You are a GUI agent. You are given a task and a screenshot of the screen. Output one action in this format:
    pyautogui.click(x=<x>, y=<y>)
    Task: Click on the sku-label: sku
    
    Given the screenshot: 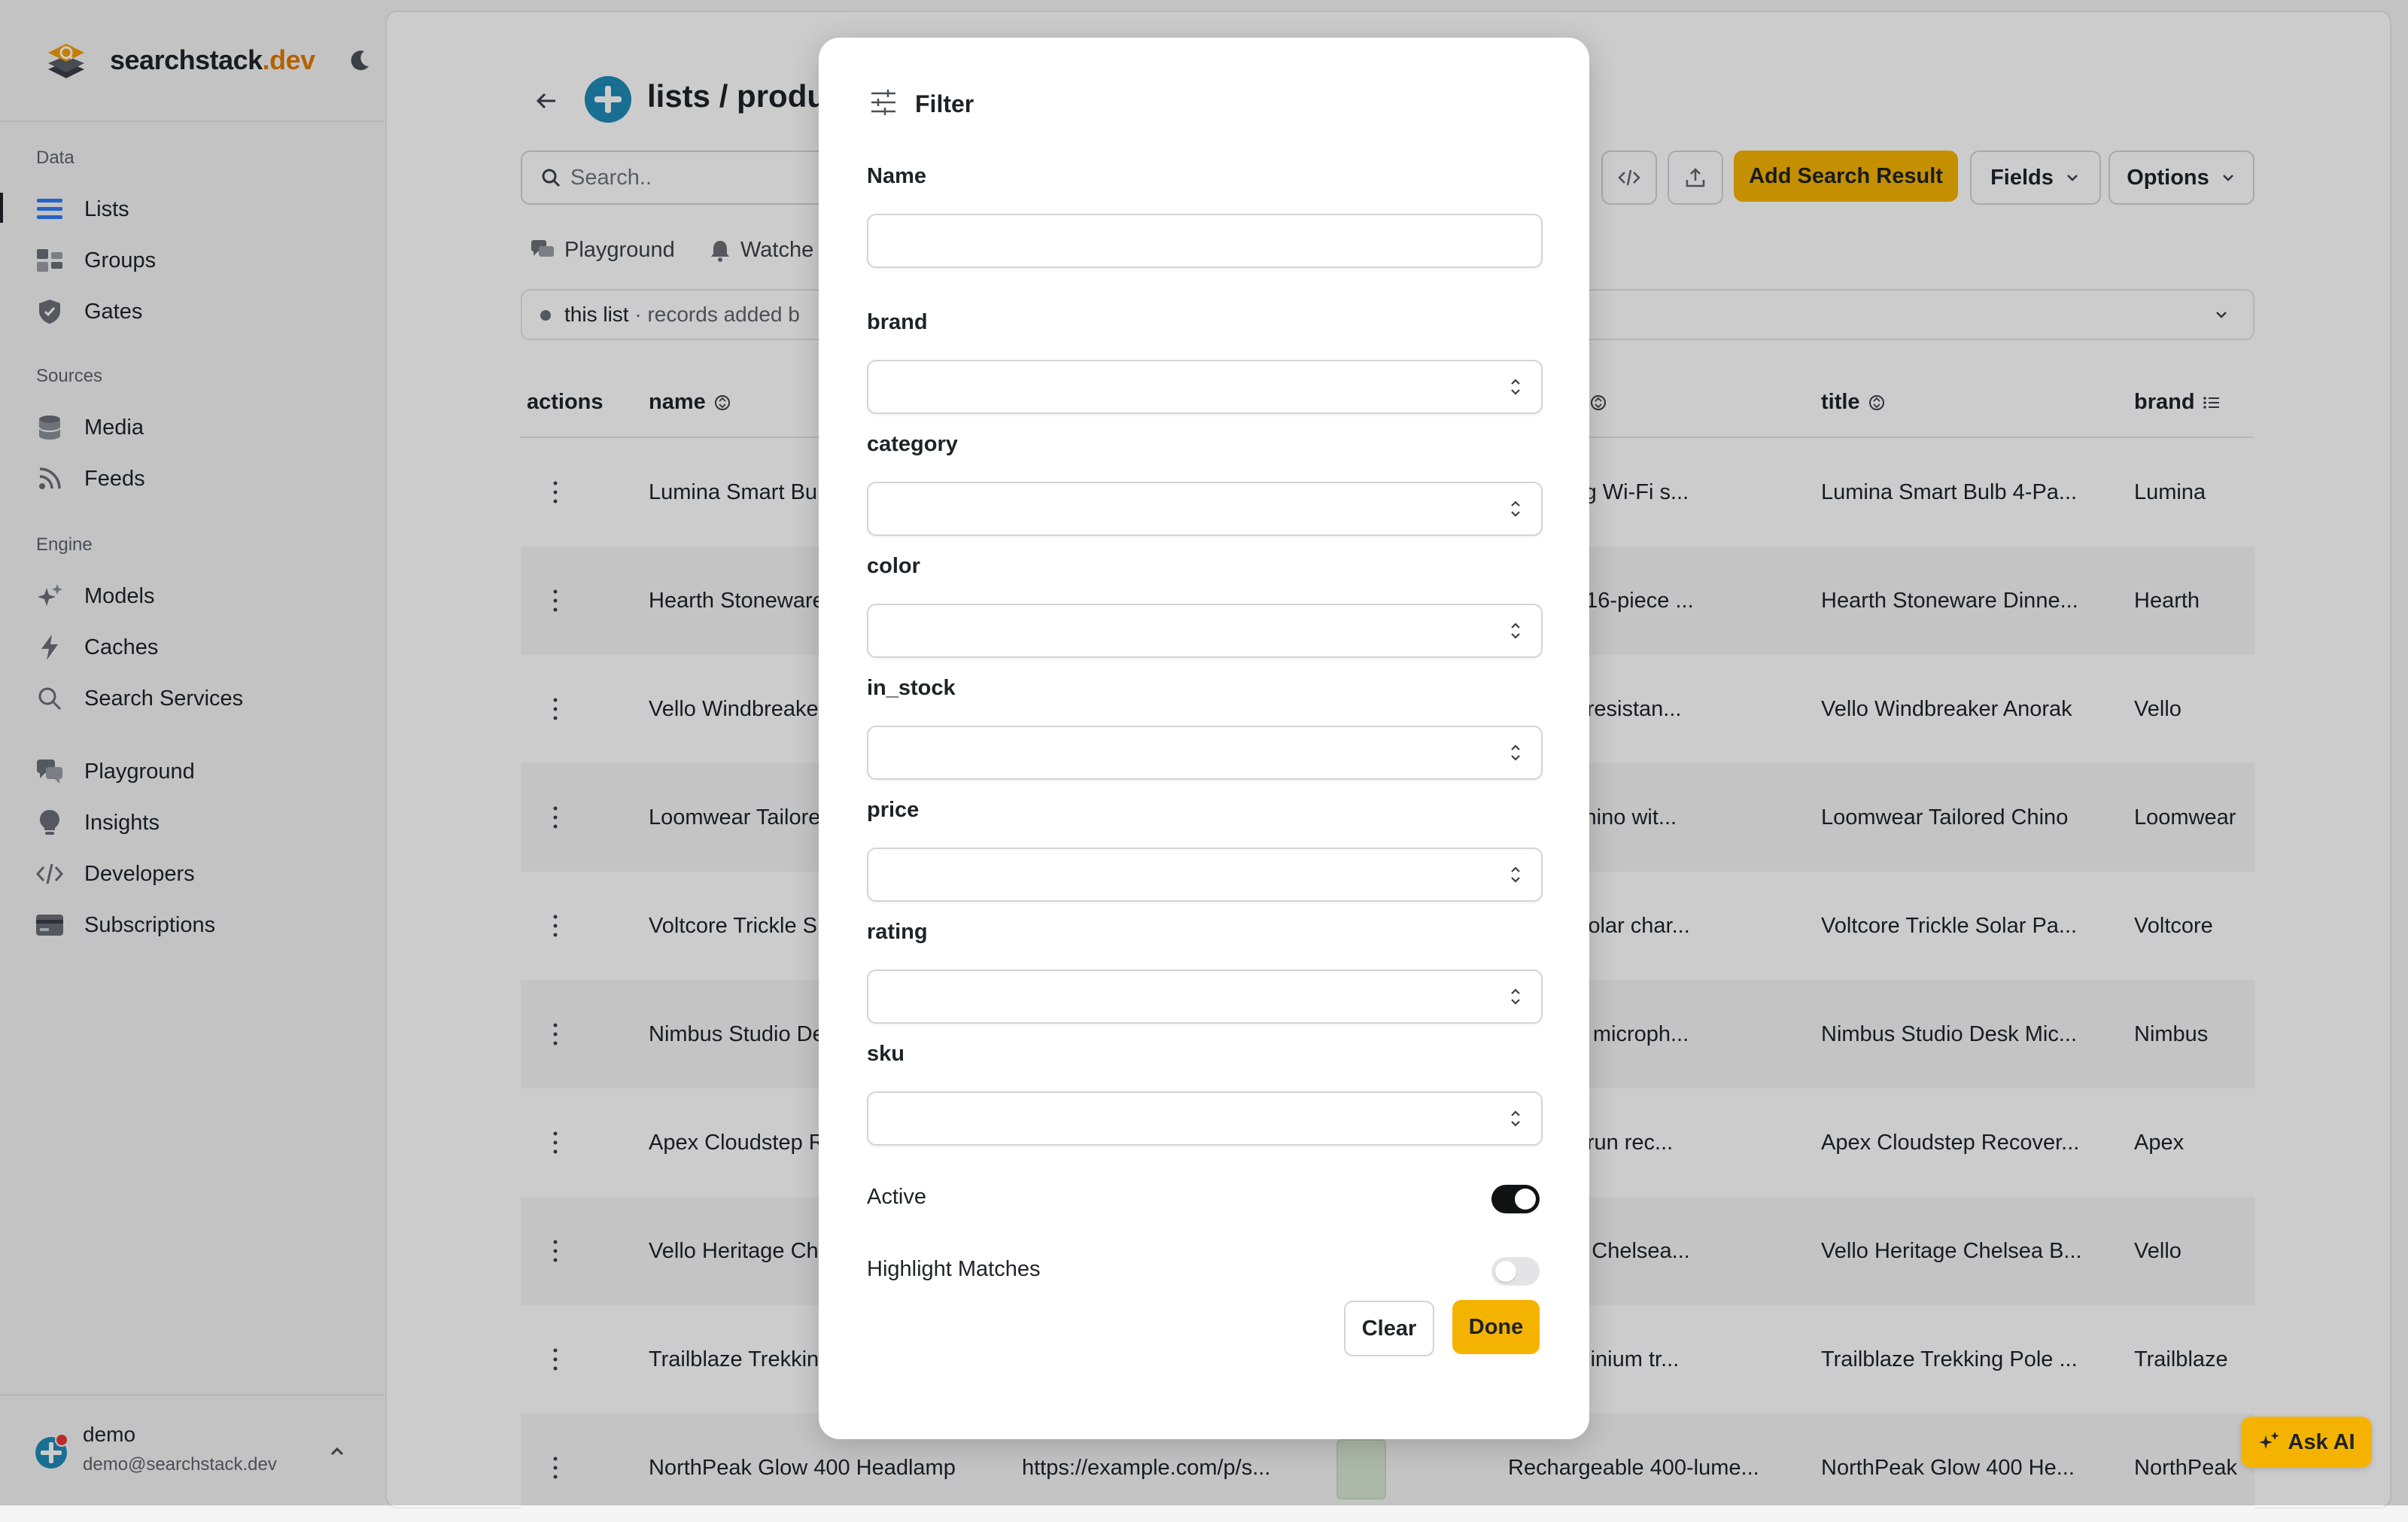 What is the action you would take?
    pyautogui.click(x=886, y=1054)
    